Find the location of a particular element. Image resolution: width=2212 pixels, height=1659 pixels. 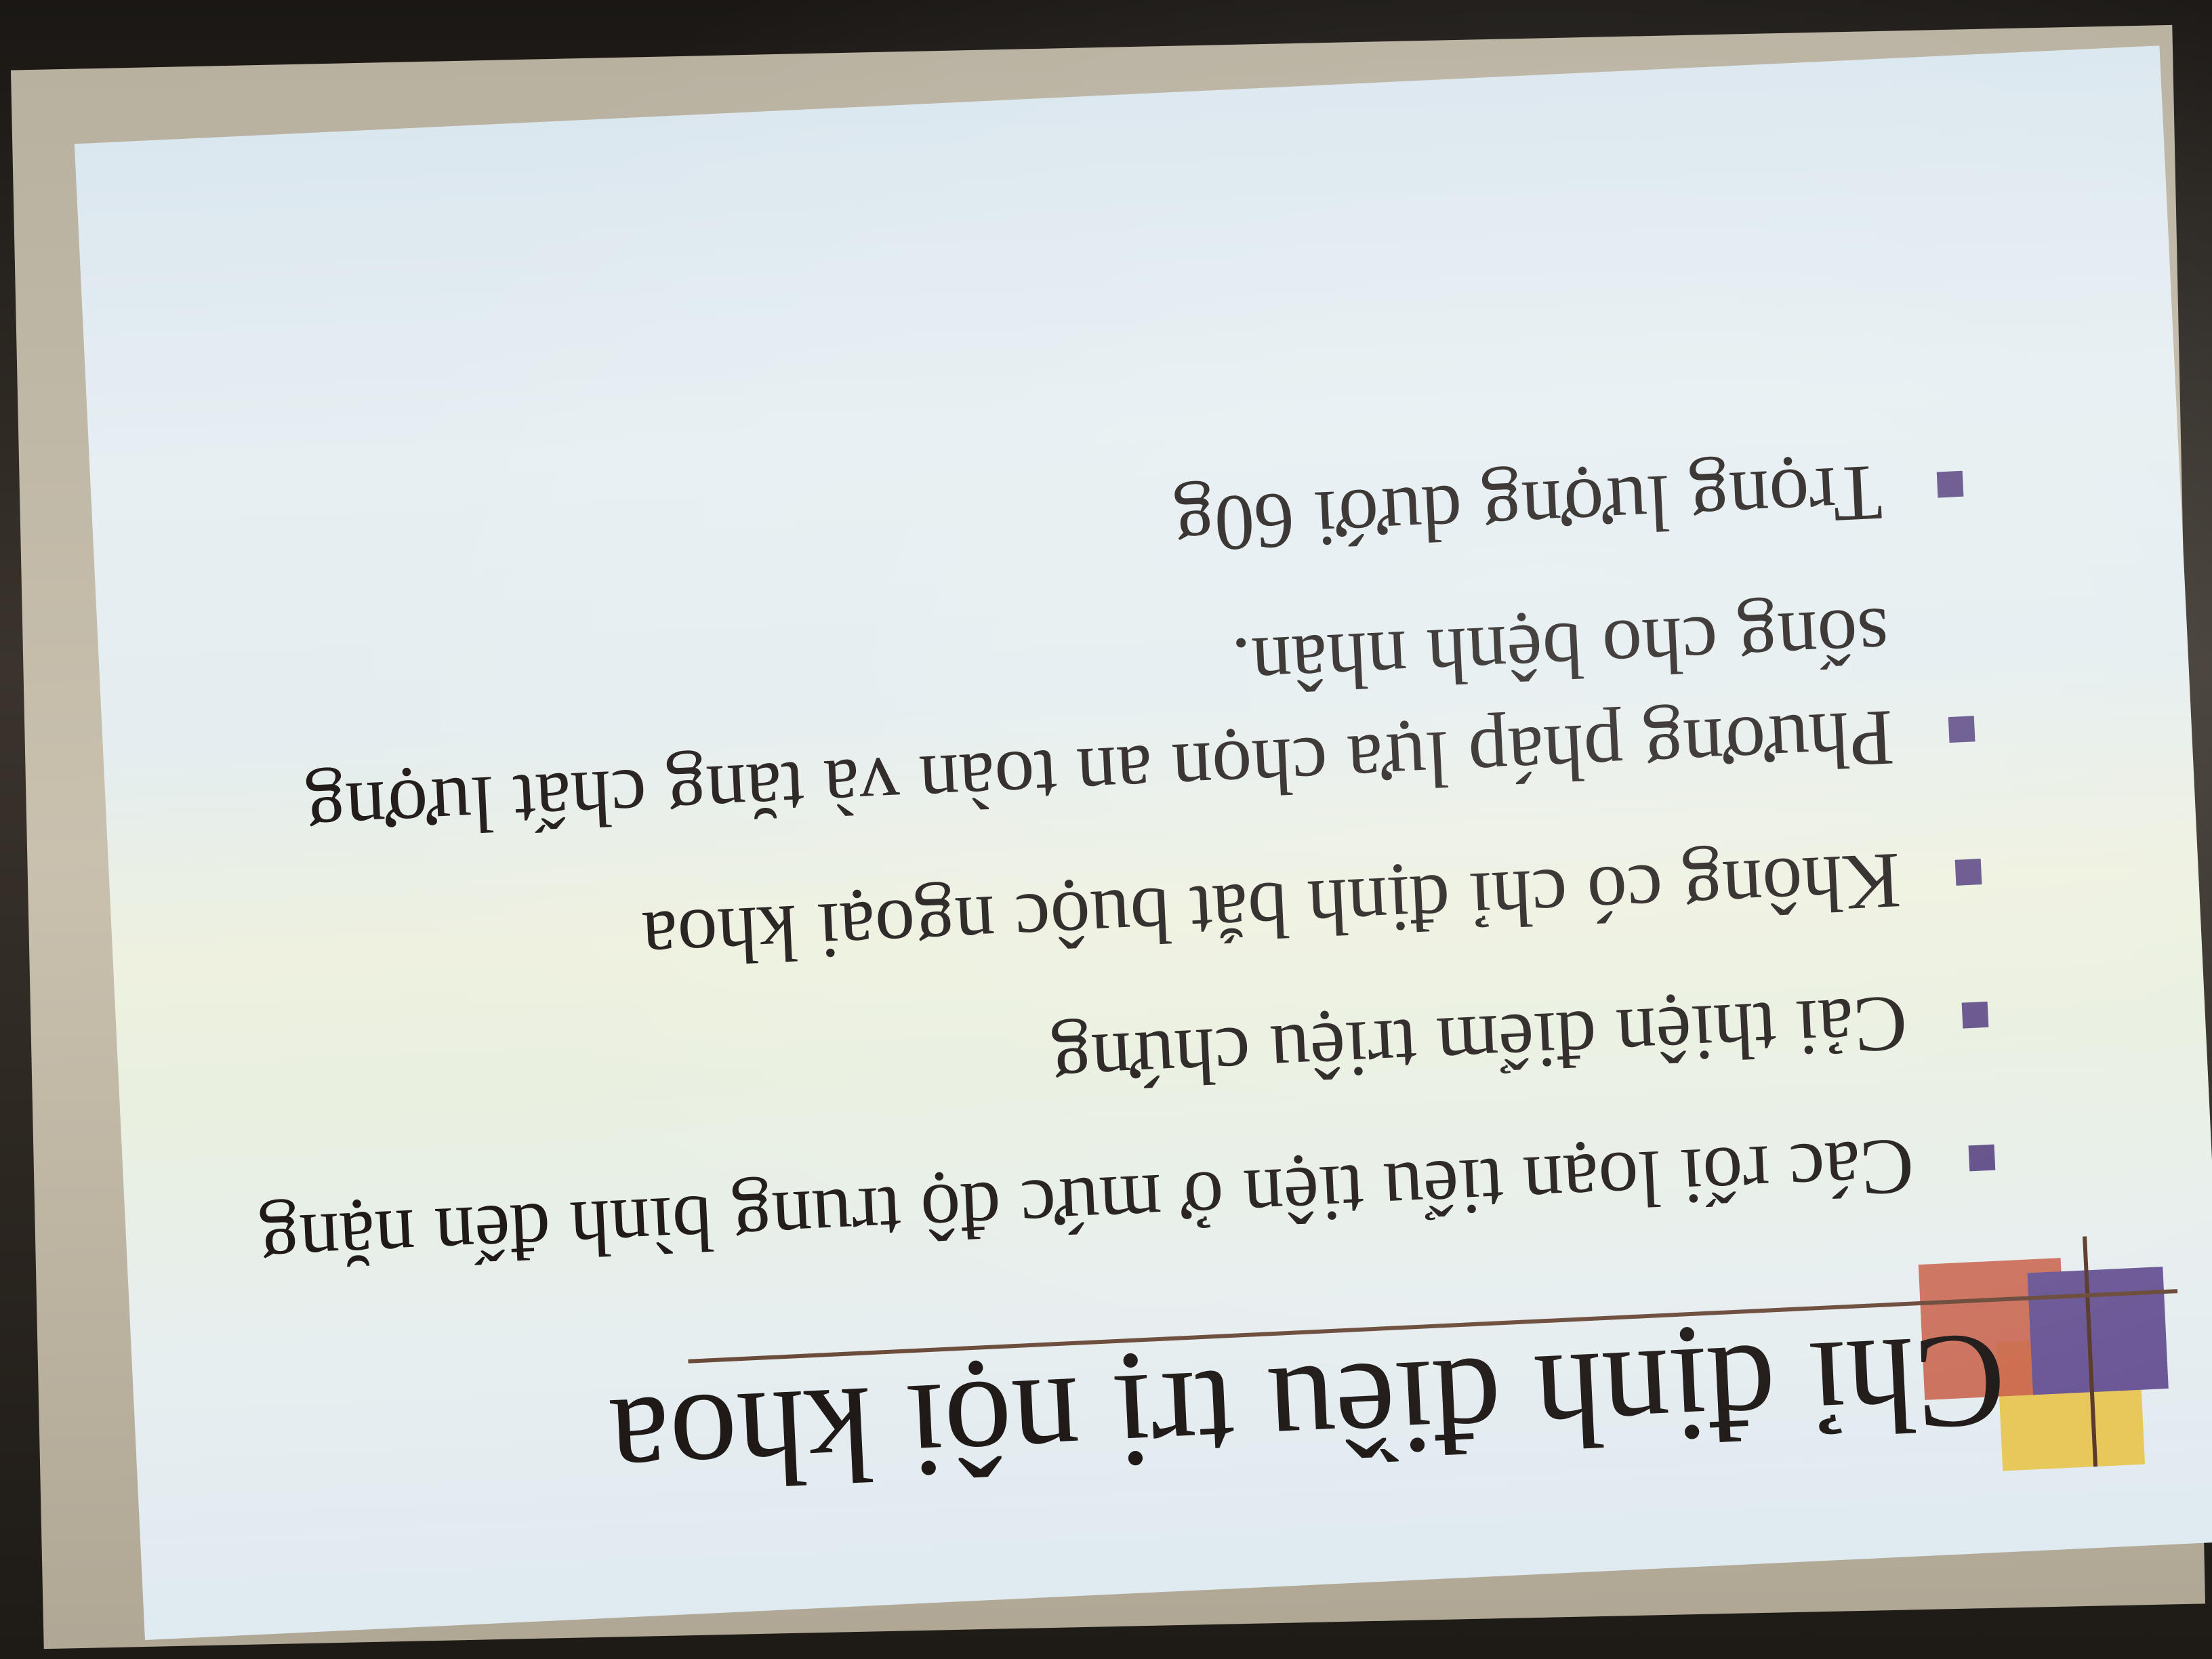

purple-square is located at coordinates (2098, 1331).